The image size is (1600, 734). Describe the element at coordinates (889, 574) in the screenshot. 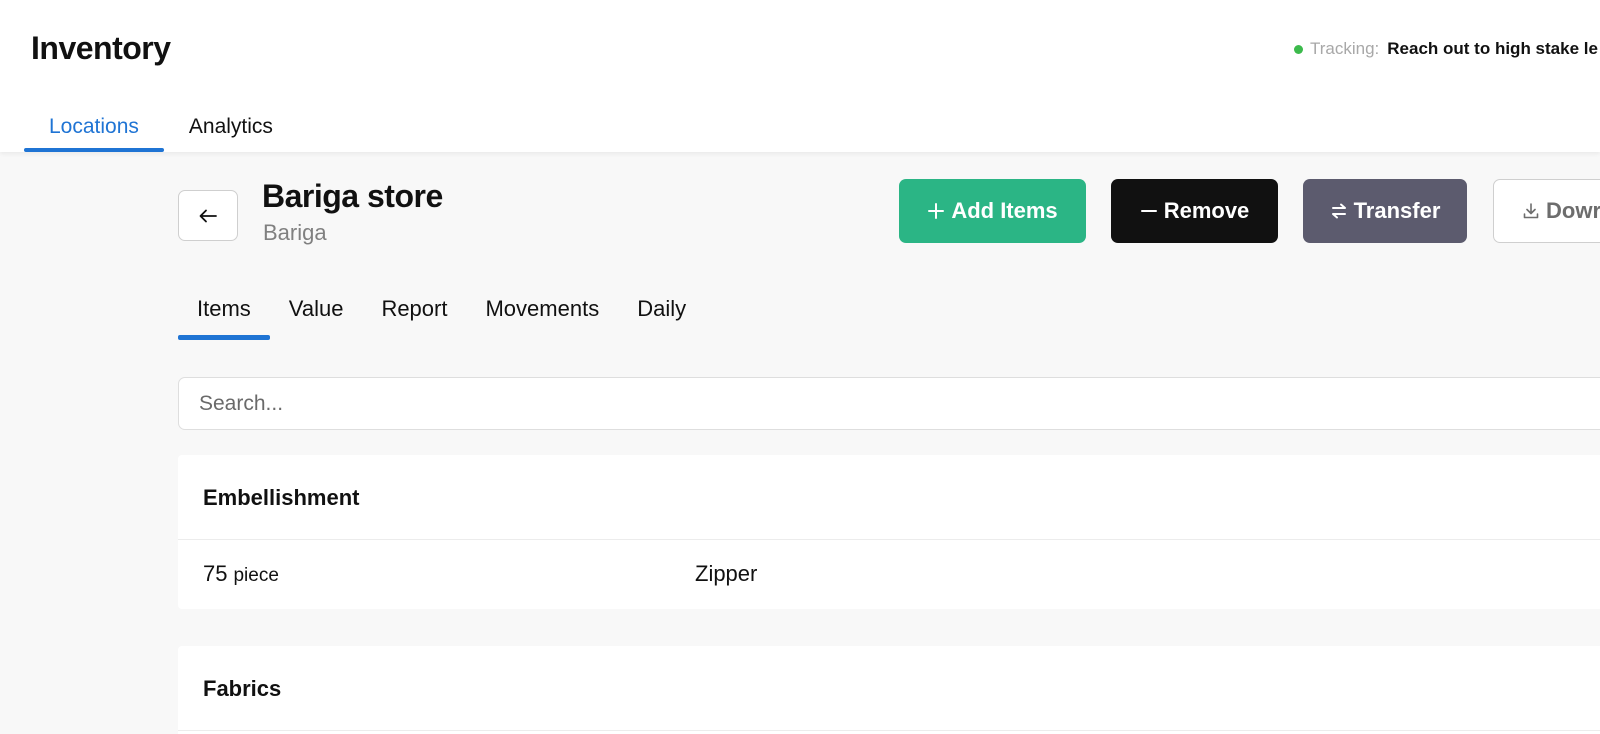

I see `list-item: 75 piece Zipper` at that location.